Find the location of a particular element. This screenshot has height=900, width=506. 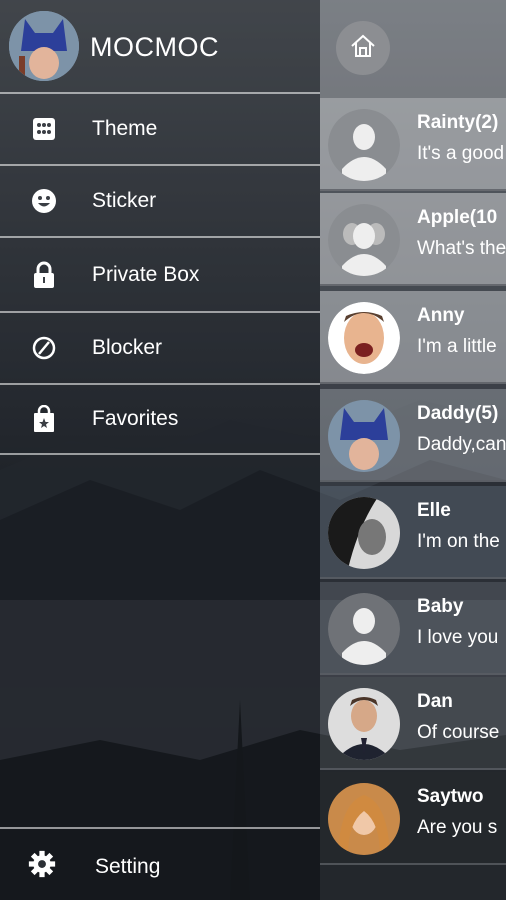

bag-star-icon is located at coordinates (44, 419).